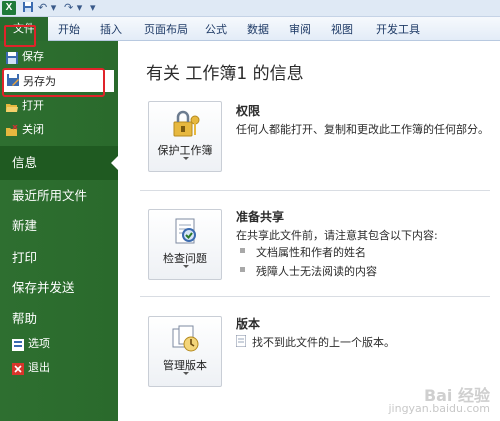  What do you see at coordinates (24, 226) in the screenshot?
I see `nav-new: 新建` at bounding box center [24, 226].